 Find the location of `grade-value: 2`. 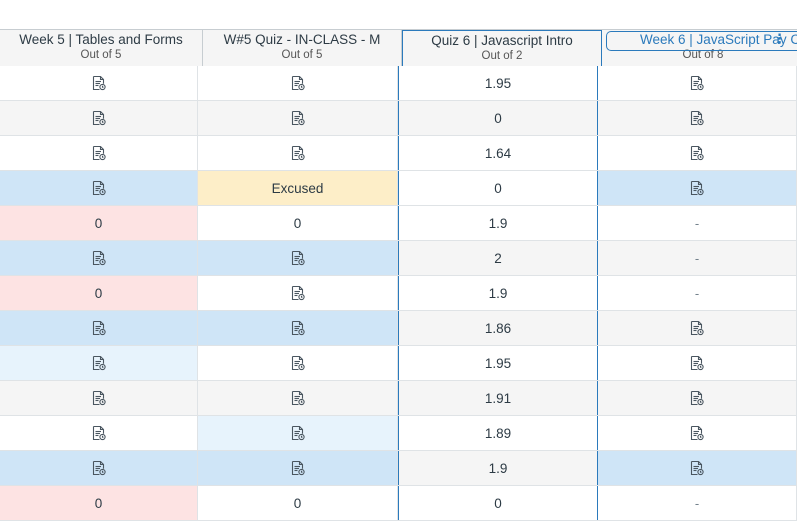

grade-value: 2 is located at coordinates (498, 258).